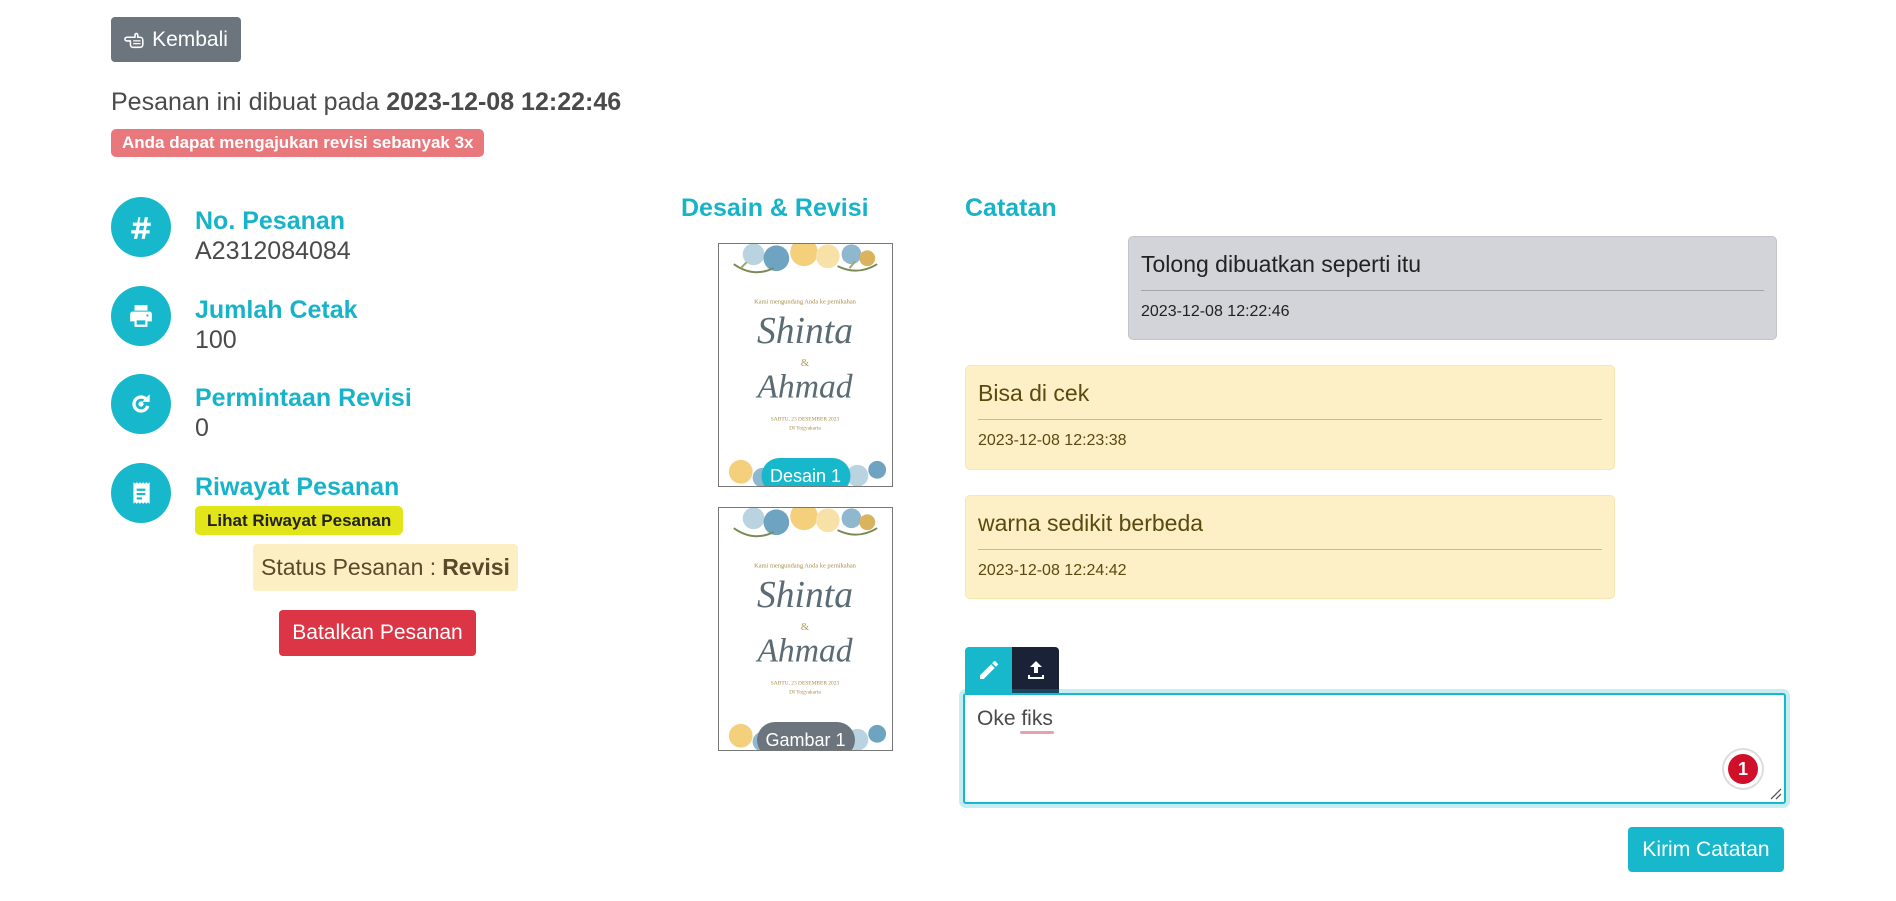 This screenshot has height=901, width=1896. I want to click on note-input: Oke fiks, so click(1374, 748).